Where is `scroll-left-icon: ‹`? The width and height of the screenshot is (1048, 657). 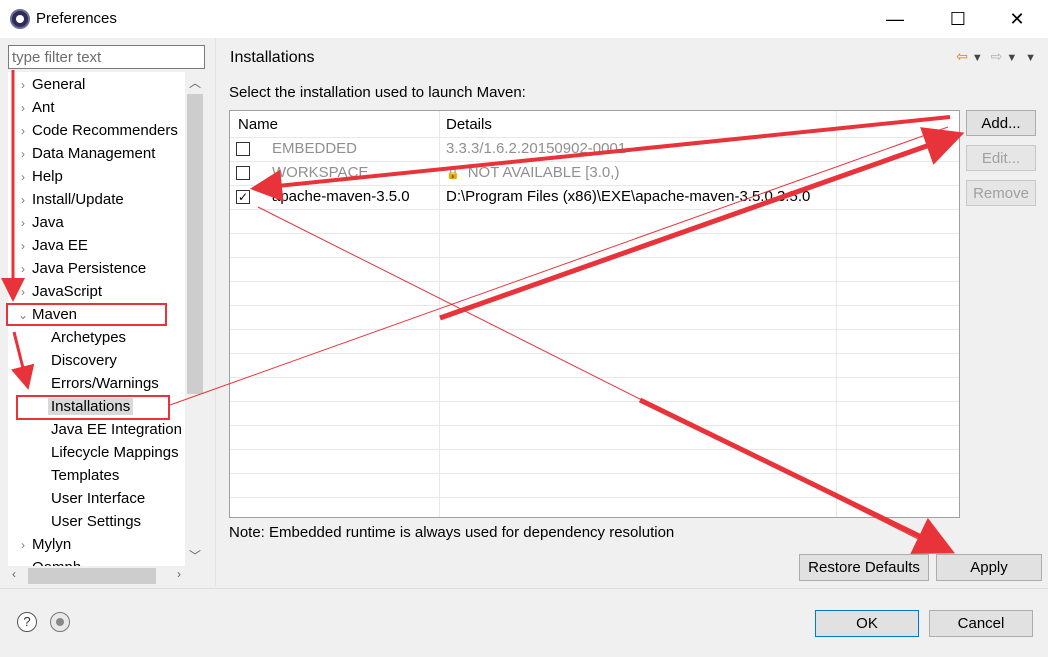 scroll-left-icon: ‹ is located at coordinates (14, 574).